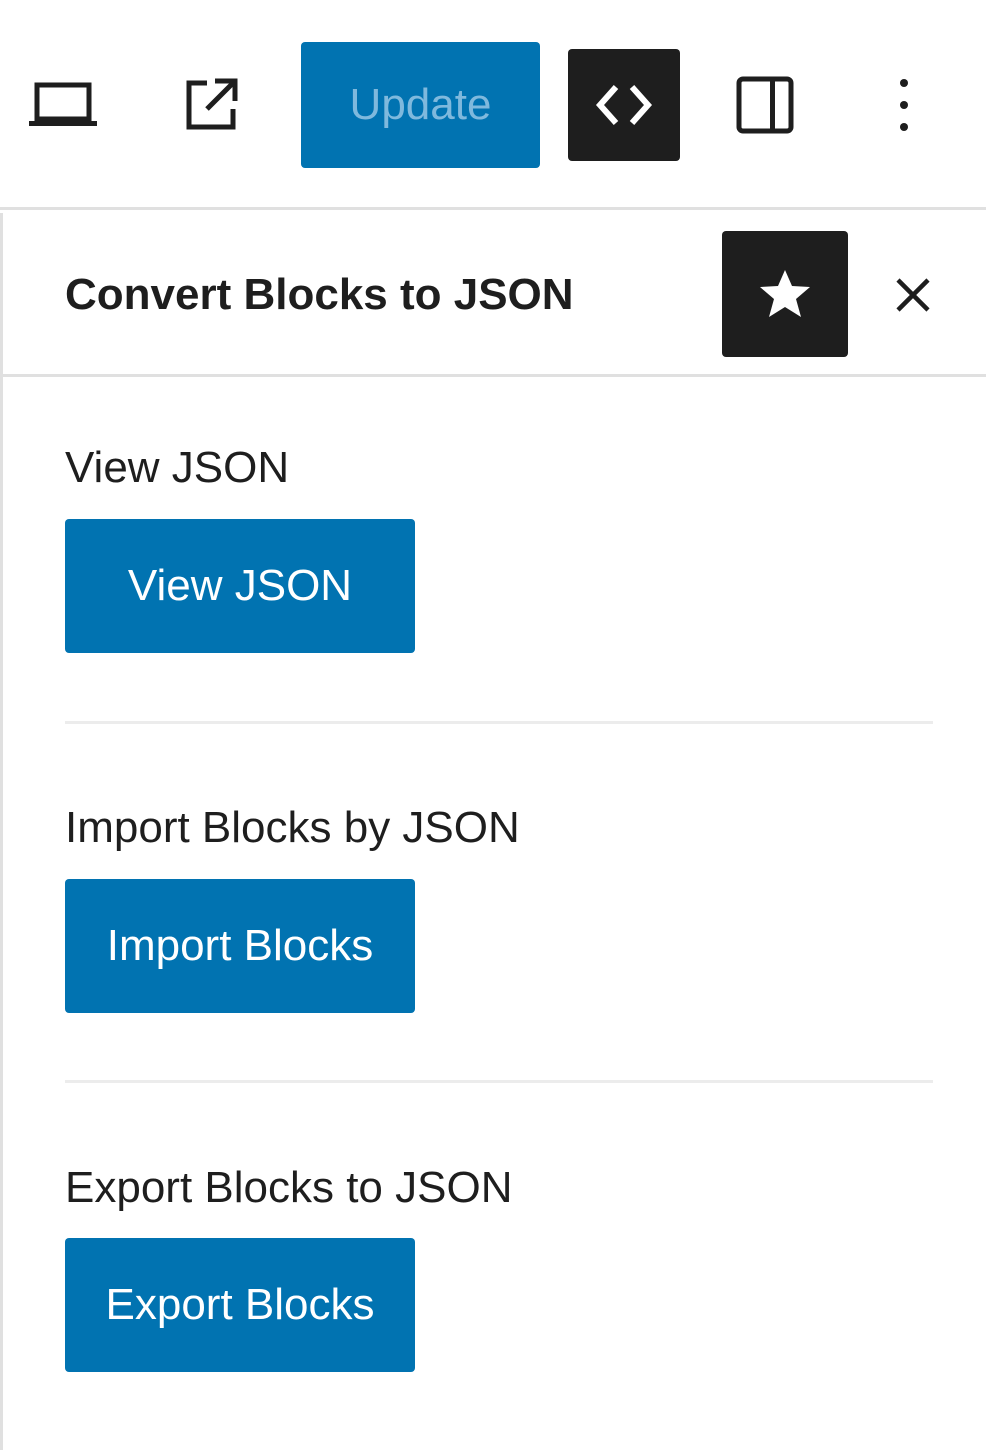 The width and height of the screenshot is (986, 1450). What do you see at coordinates (240, 946) in the screenshot?
I see `import-blocks-button: Import Blocks` at bounding box center [240, 946].